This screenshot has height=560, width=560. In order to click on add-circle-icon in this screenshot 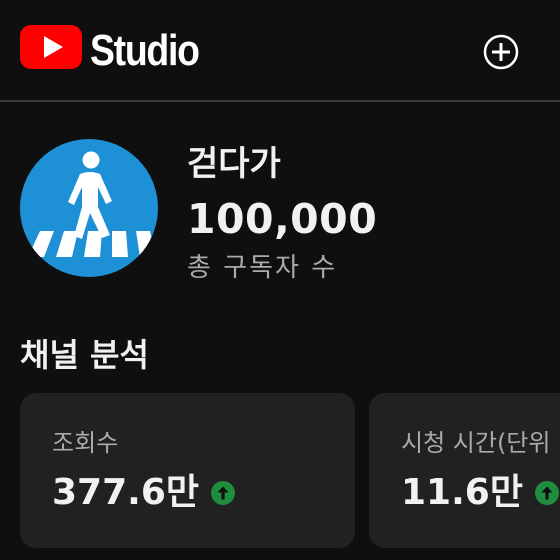, I will do `click(501, 52)`.